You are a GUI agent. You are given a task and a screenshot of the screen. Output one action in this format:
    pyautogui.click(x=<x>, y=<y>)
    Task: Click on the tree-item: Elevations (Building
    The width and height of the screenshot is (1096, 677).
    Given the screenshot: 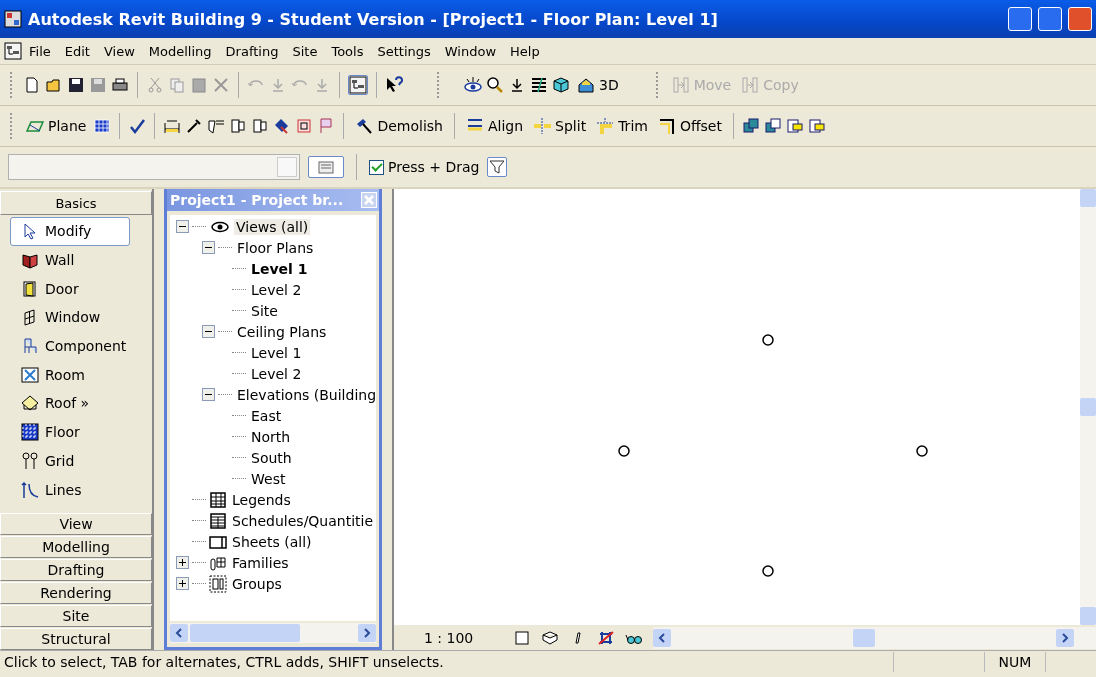 What is the action you would take?
    pyautogui.click(x=305, y=394)
    